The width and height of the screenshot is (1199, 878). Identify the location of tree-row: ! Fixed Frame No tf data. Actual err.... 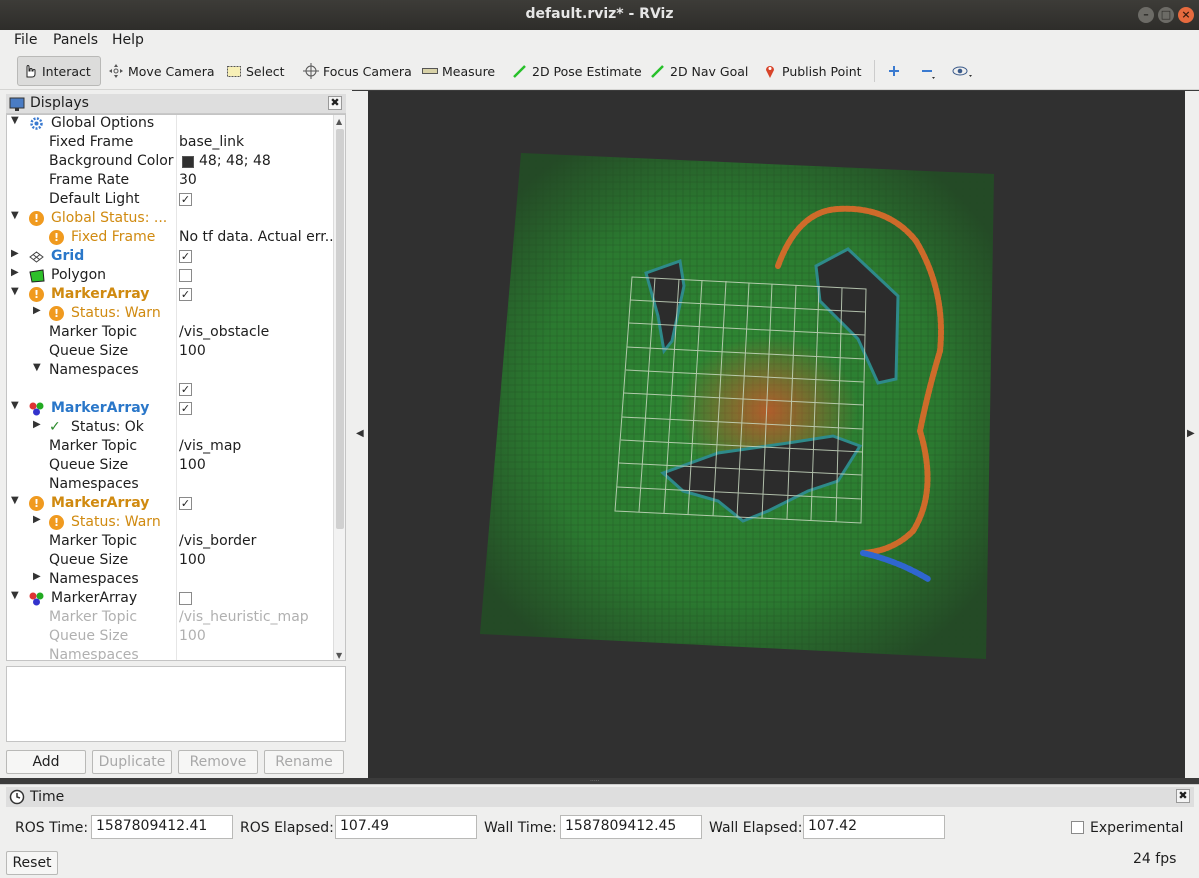
(172, 238).